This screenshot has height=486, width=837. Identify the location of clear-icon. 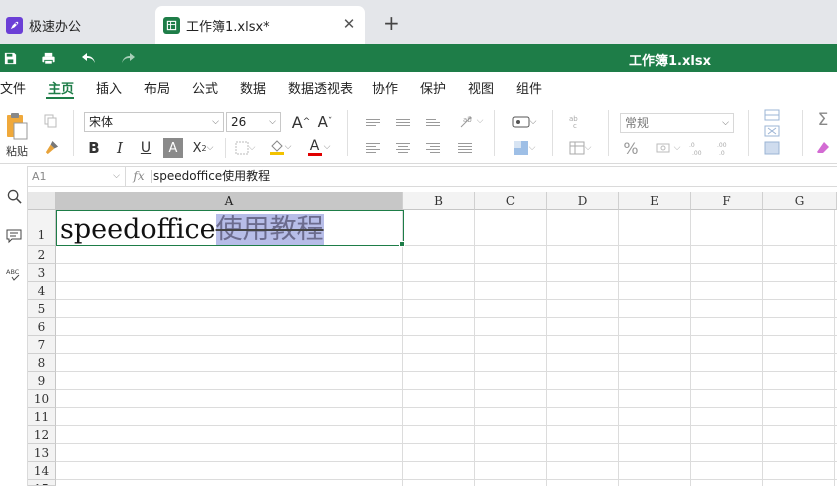
(823, 148).